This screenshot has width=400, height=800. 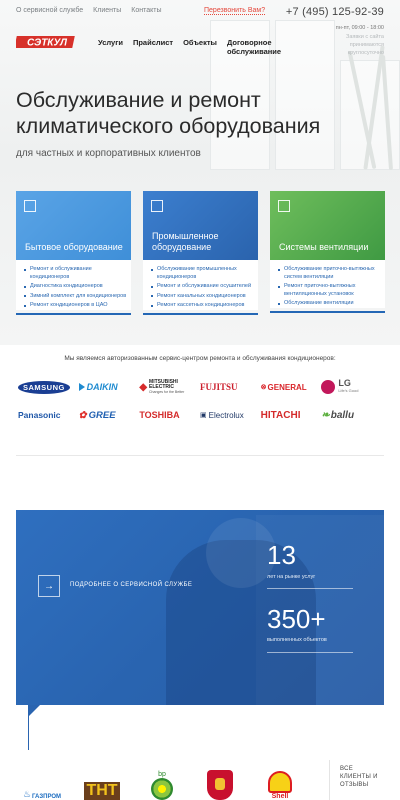 What do you see at coordinates (131, 585) in the screenshot?
I see `more-about-service-link: ПОДРОБНЕЕ О СЕРВИСНОЙ СЛУЖБЕ` at bounding box center [131, 585].